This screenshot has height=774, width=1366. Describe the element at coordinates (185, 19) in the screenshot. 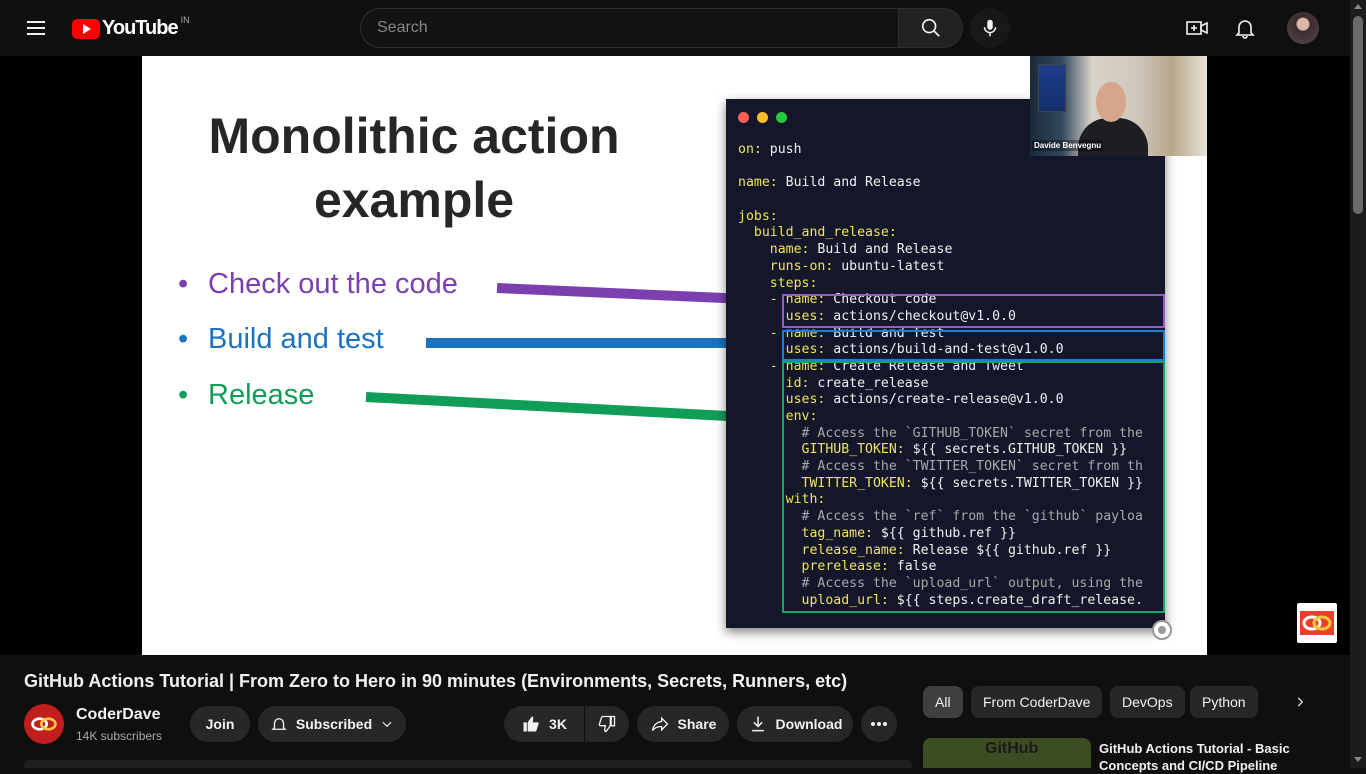

I see `country-code: IN` at that location.